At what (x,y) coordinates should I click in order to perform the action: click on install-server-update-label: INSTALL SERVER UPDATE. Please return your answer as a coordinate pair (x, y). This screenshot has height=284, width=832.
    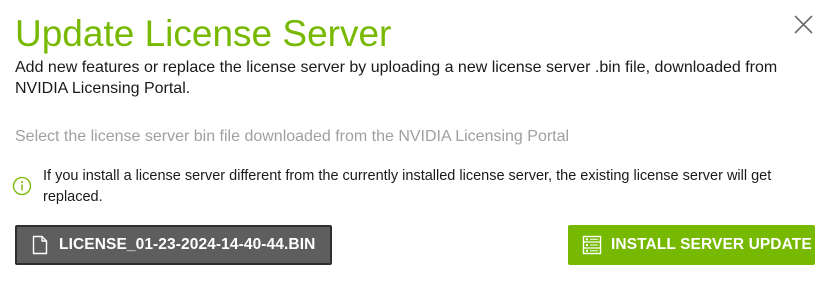
    Looking at the image, I should click on (711, 244).